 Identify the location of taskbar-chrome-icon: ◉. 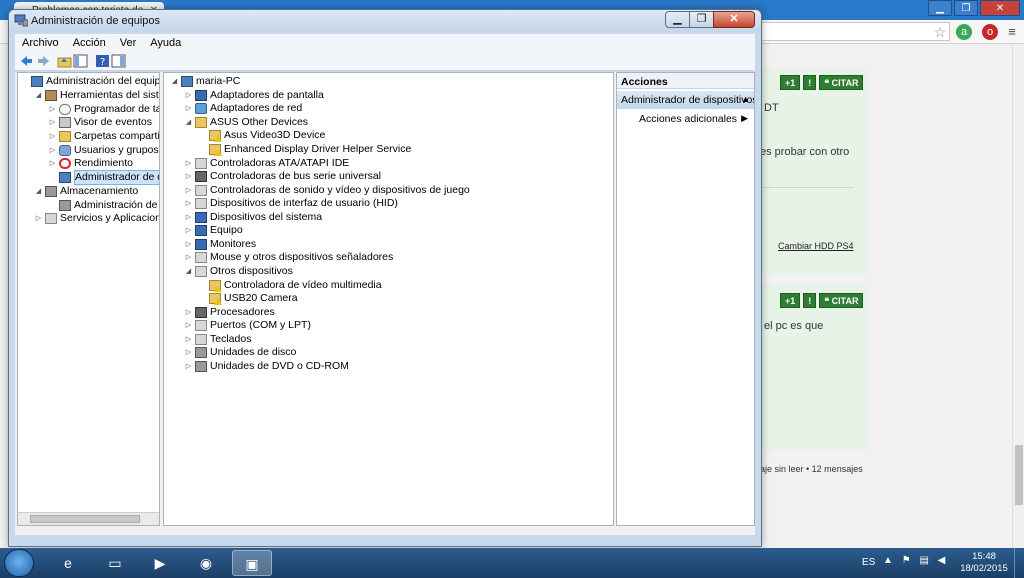
(206, 563).